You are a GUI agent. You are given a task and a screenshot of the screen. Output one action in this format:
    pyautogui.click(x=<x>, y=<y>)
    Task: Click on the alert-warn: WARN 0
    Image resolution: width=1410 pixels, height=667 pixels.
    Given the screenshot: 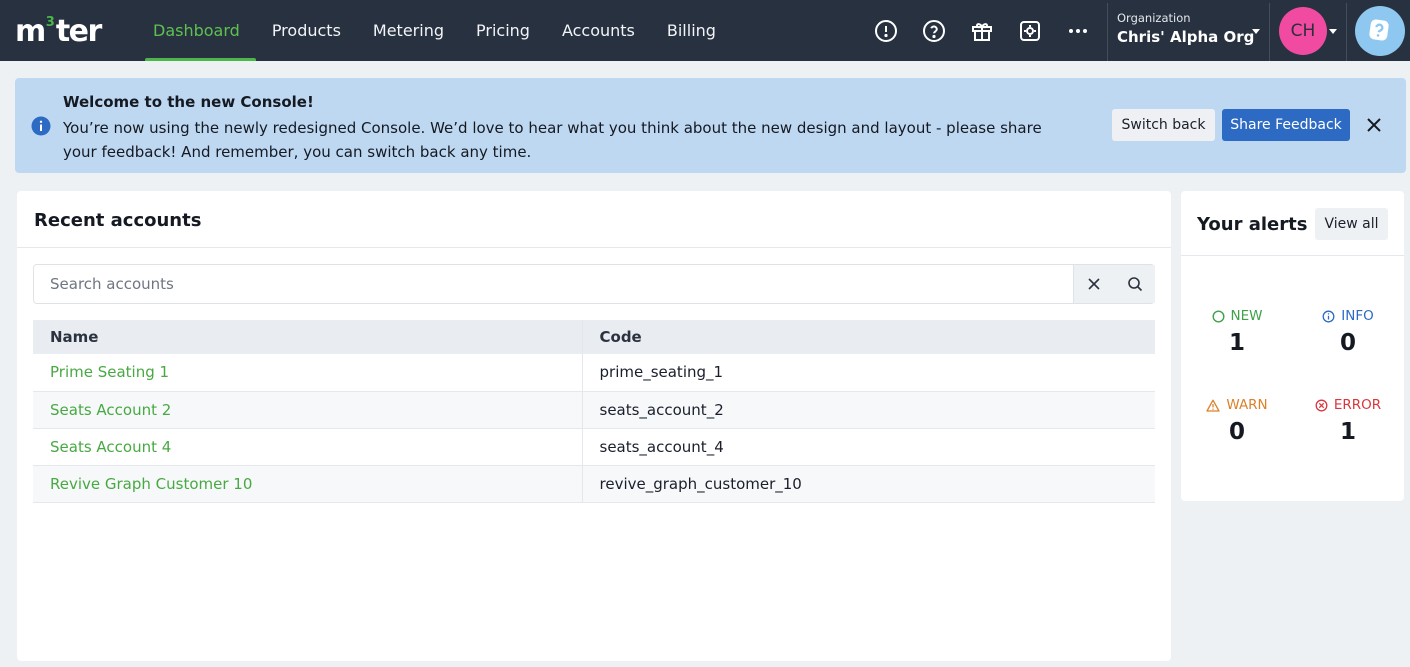 What is the action you would take?
    pyautogui.click(x=1237, y=421)
    